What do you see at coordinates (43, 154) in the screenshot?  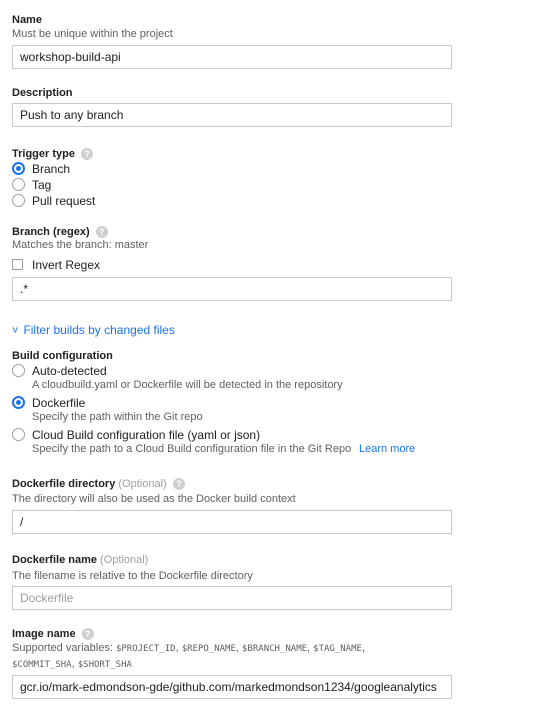 I see `trigger-type-label-text: Trigger type` at bounding box center [43, 154].